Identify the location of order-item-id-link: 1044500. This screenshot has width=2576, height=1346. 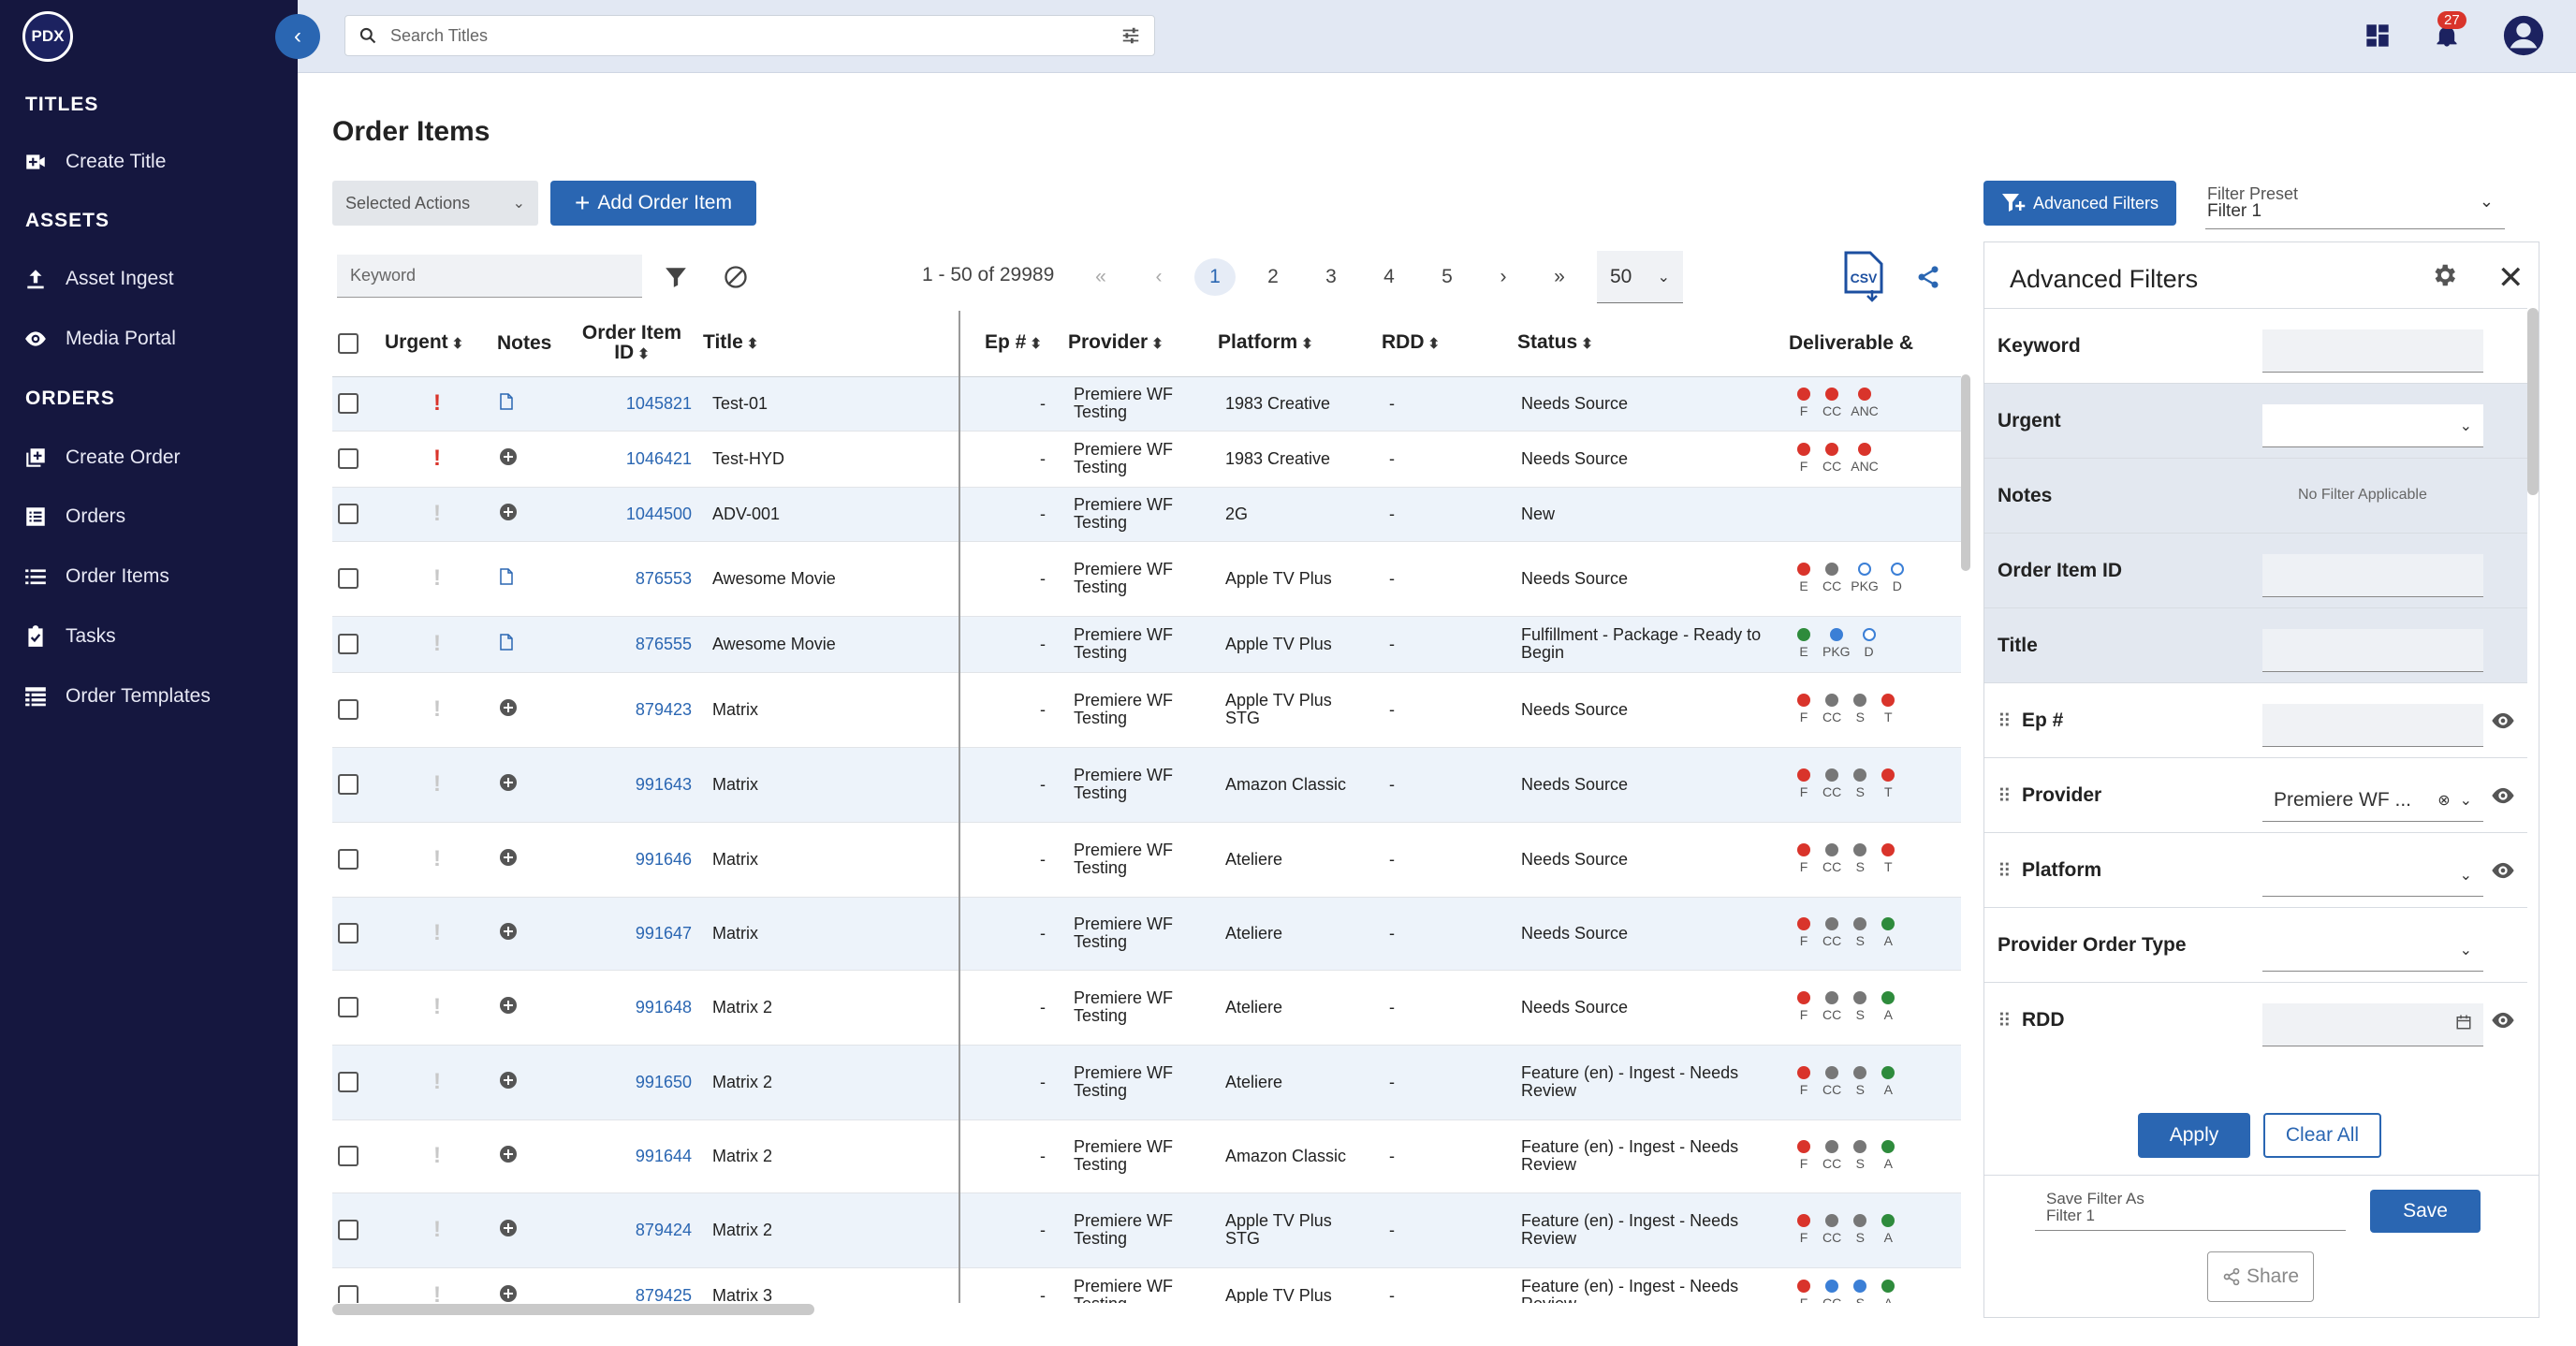
(631, 514).